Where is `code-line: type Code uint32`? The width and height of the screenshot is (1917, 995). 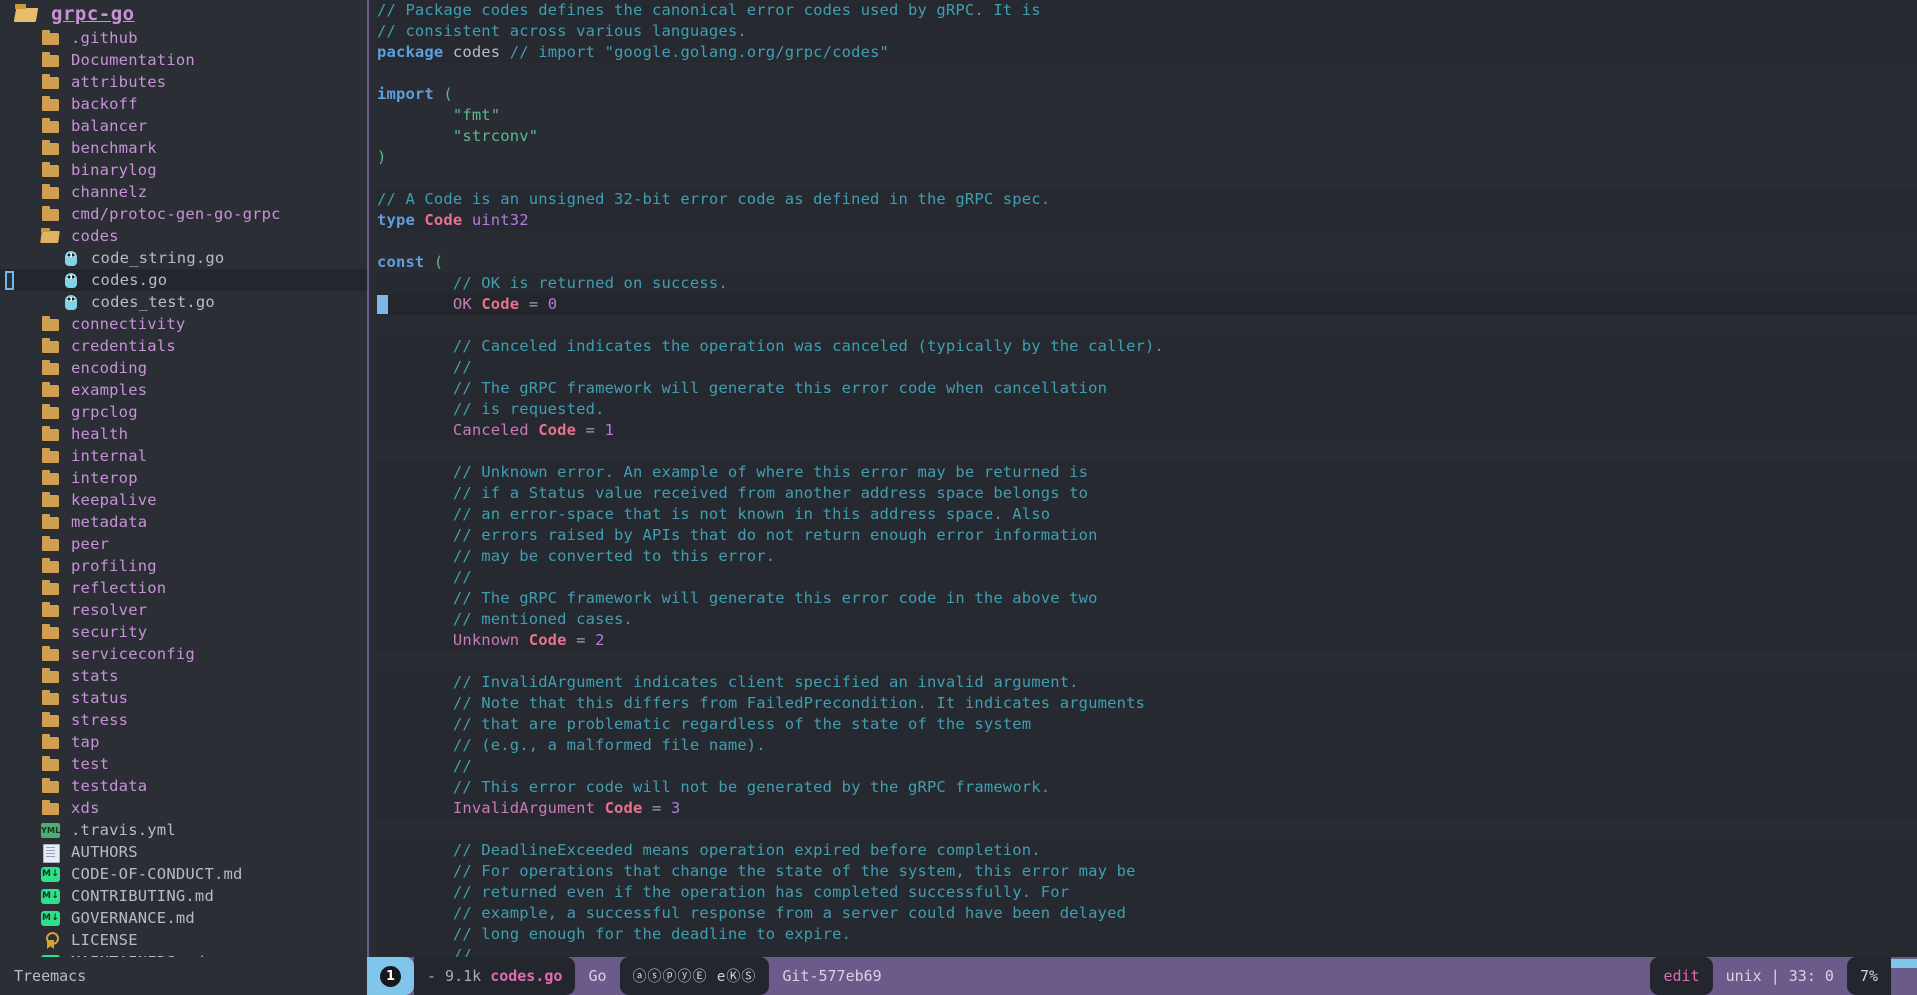 code-line: type Code uint32 is located at coordinates (1147, 220).